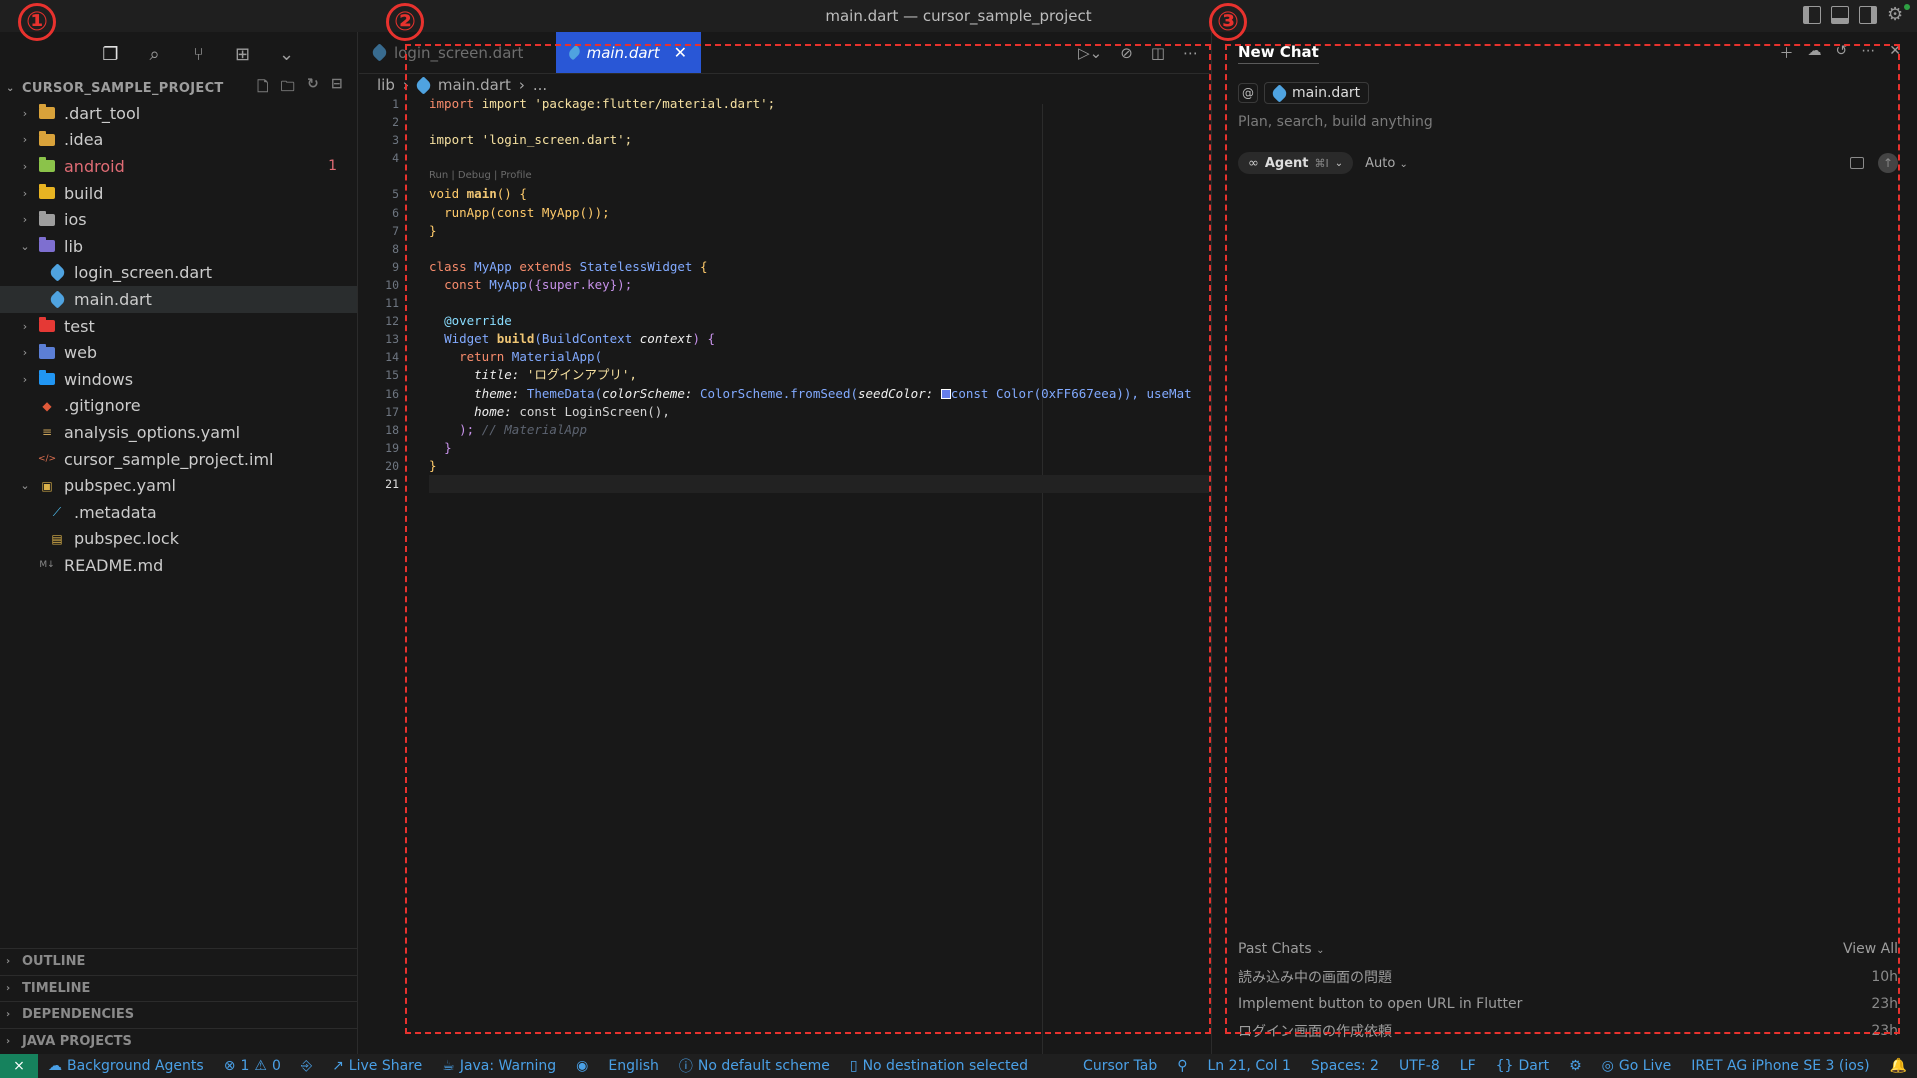 Image resolution: width=1917 pixels, height=1078 pixels. Describe the element at coordinates (178, 273) in the screenshot. I see `tree-item: login_screen.dart` at that location.